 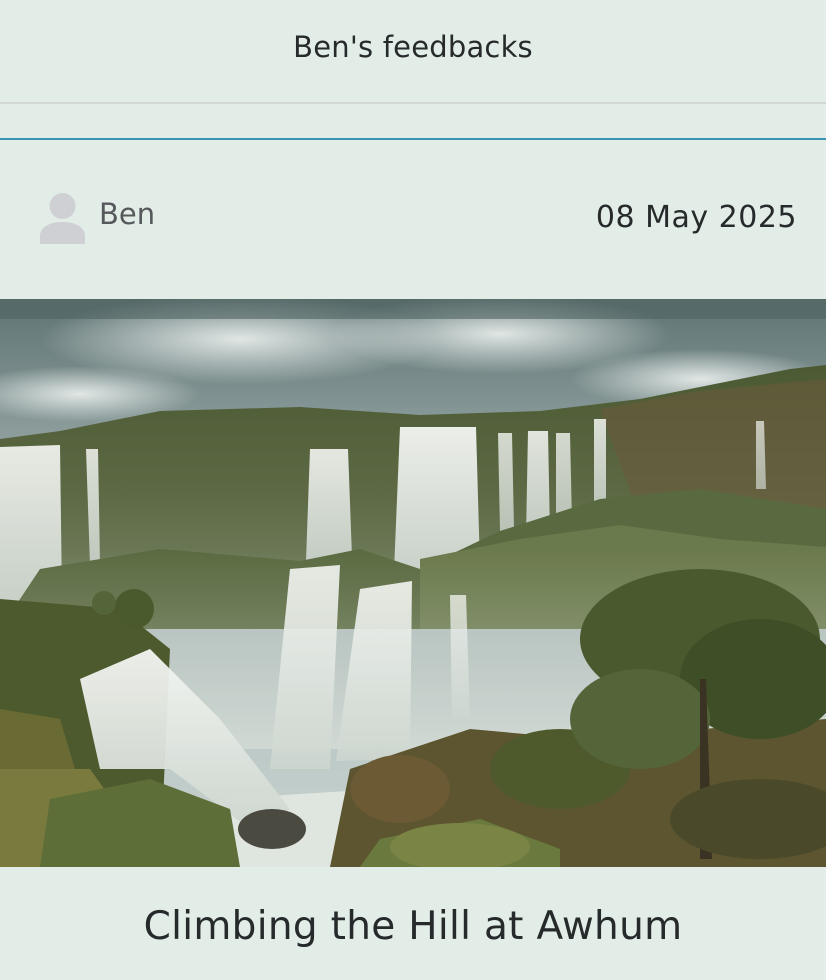 I want to click on page-header: Ben's feedbacks, so click(x=413, y=52).